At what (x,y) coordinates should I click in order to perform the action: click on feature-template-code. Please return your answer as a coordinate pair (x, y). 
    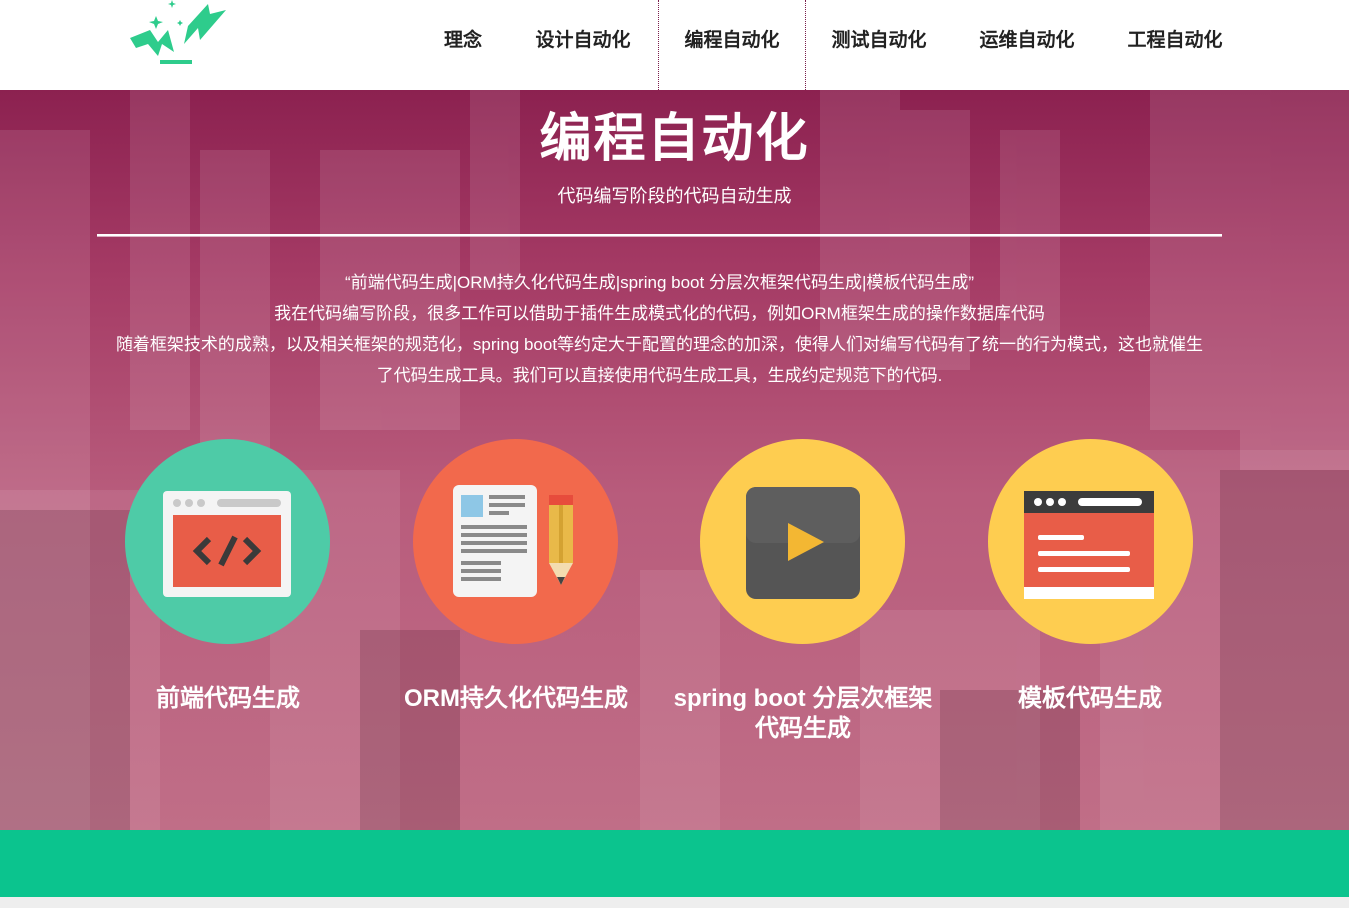
    Looking at the image, I should click on (1090, 541).